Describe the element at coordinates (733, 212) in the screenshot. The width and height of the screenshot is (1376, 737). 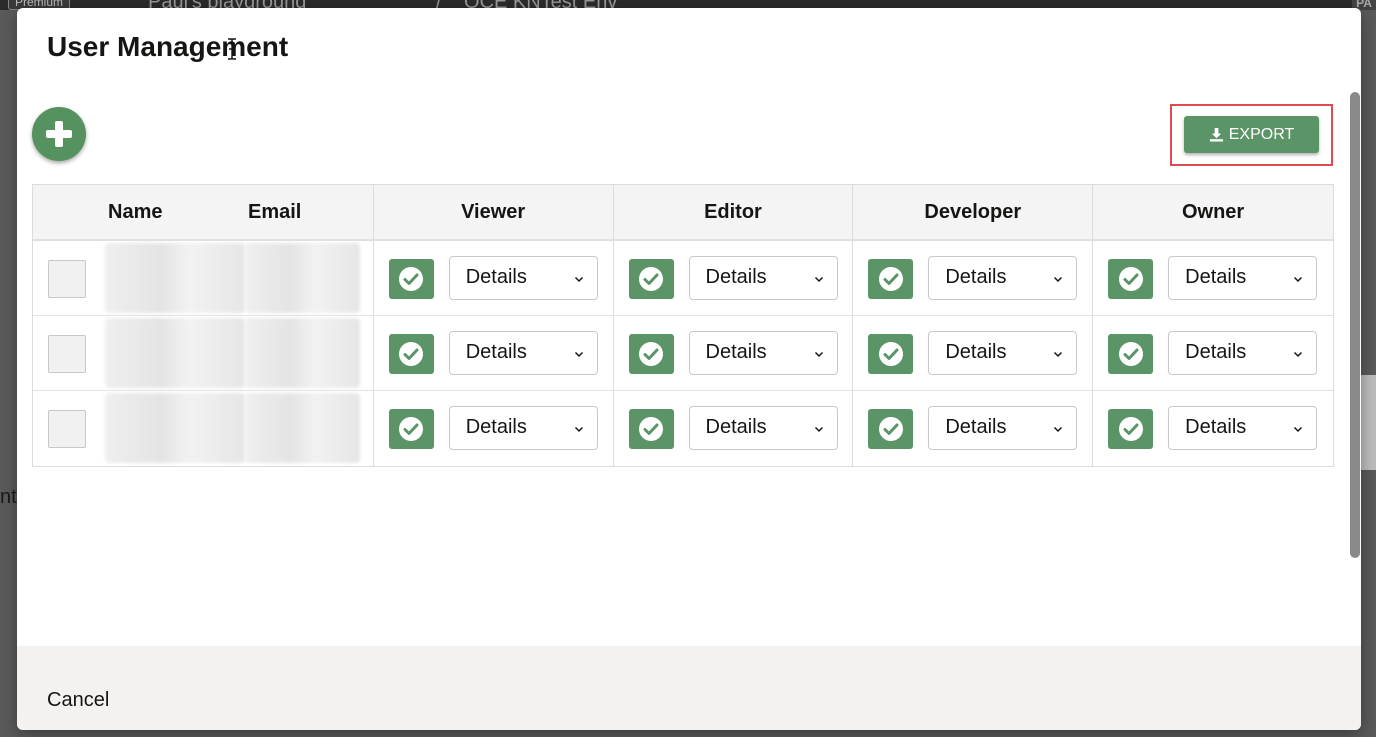
I see `column-header-editor: Editor` at that location.